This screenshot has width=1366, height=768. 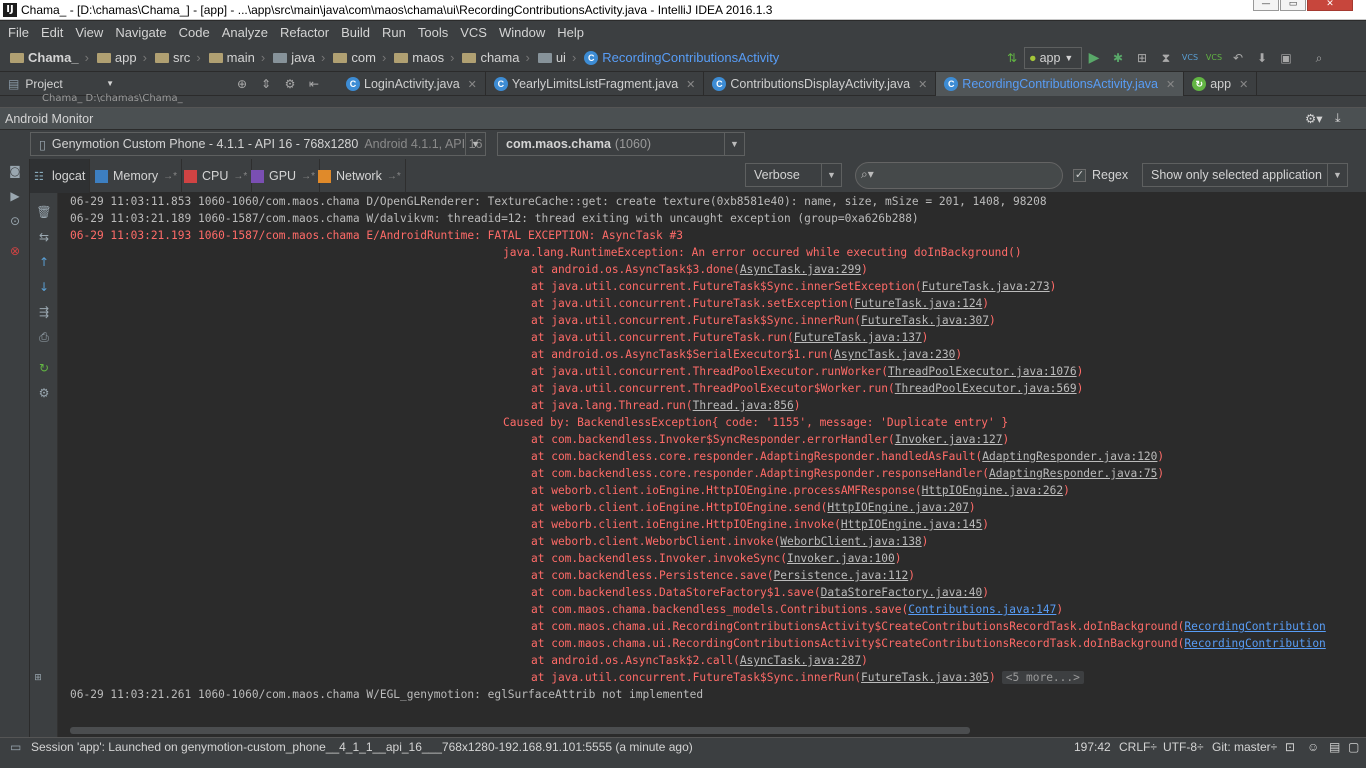 I want to click on folded-frames-button: <5 more...>, so click(x=1042, y=677).